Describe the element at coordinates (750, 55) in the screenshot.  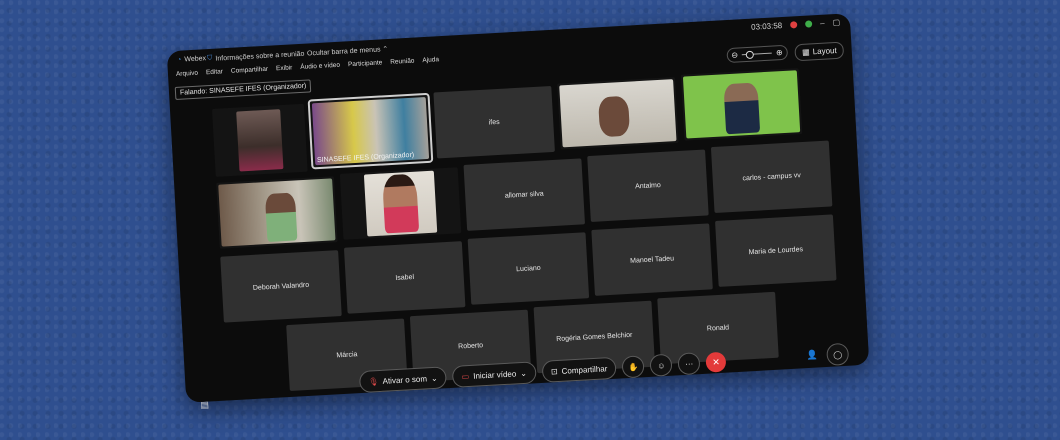
I see `zoom-slider-handle` at that location.